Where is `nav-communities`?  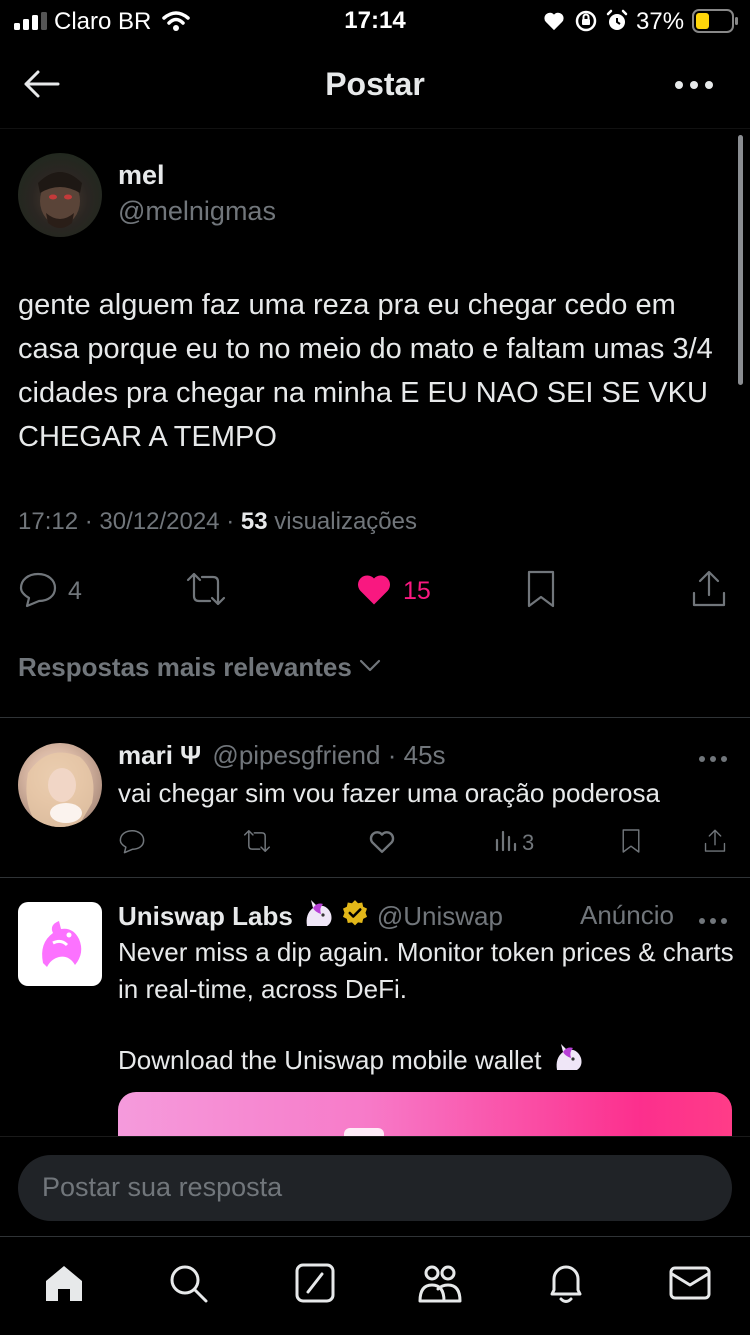
nav-communities is located at coordinates (440, 1285).